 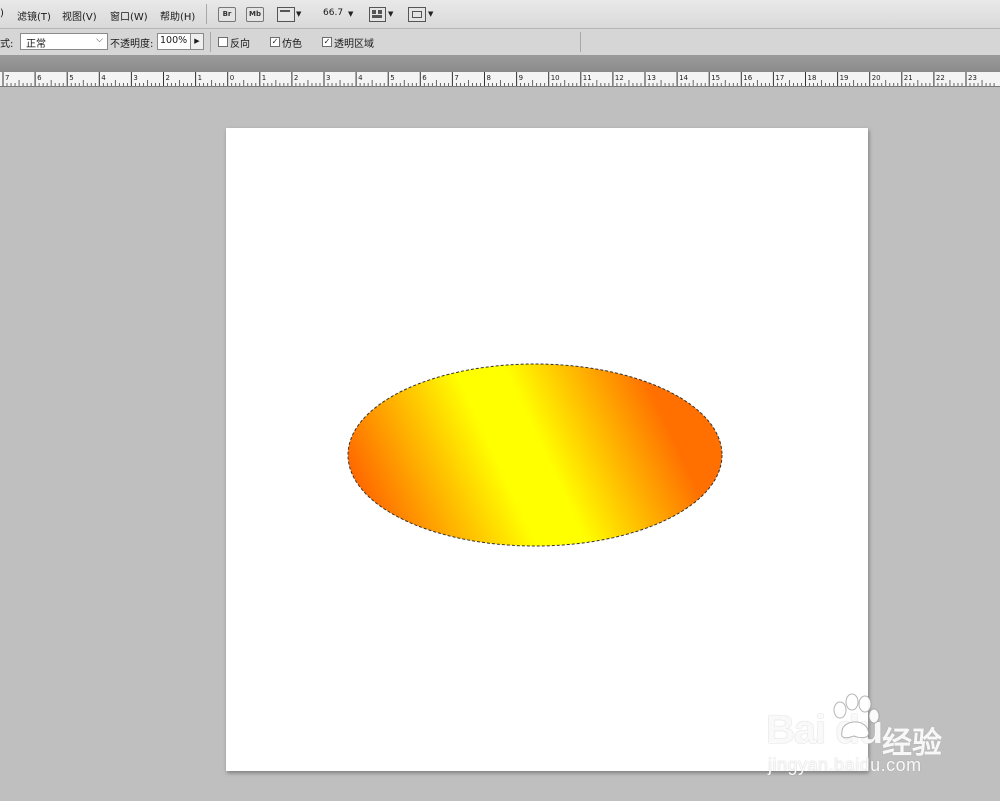 What do you see at coordinates (255, 14) in the screenshot?
I see `mini-bridge-button: Mb` at bounding box center [255, 14].